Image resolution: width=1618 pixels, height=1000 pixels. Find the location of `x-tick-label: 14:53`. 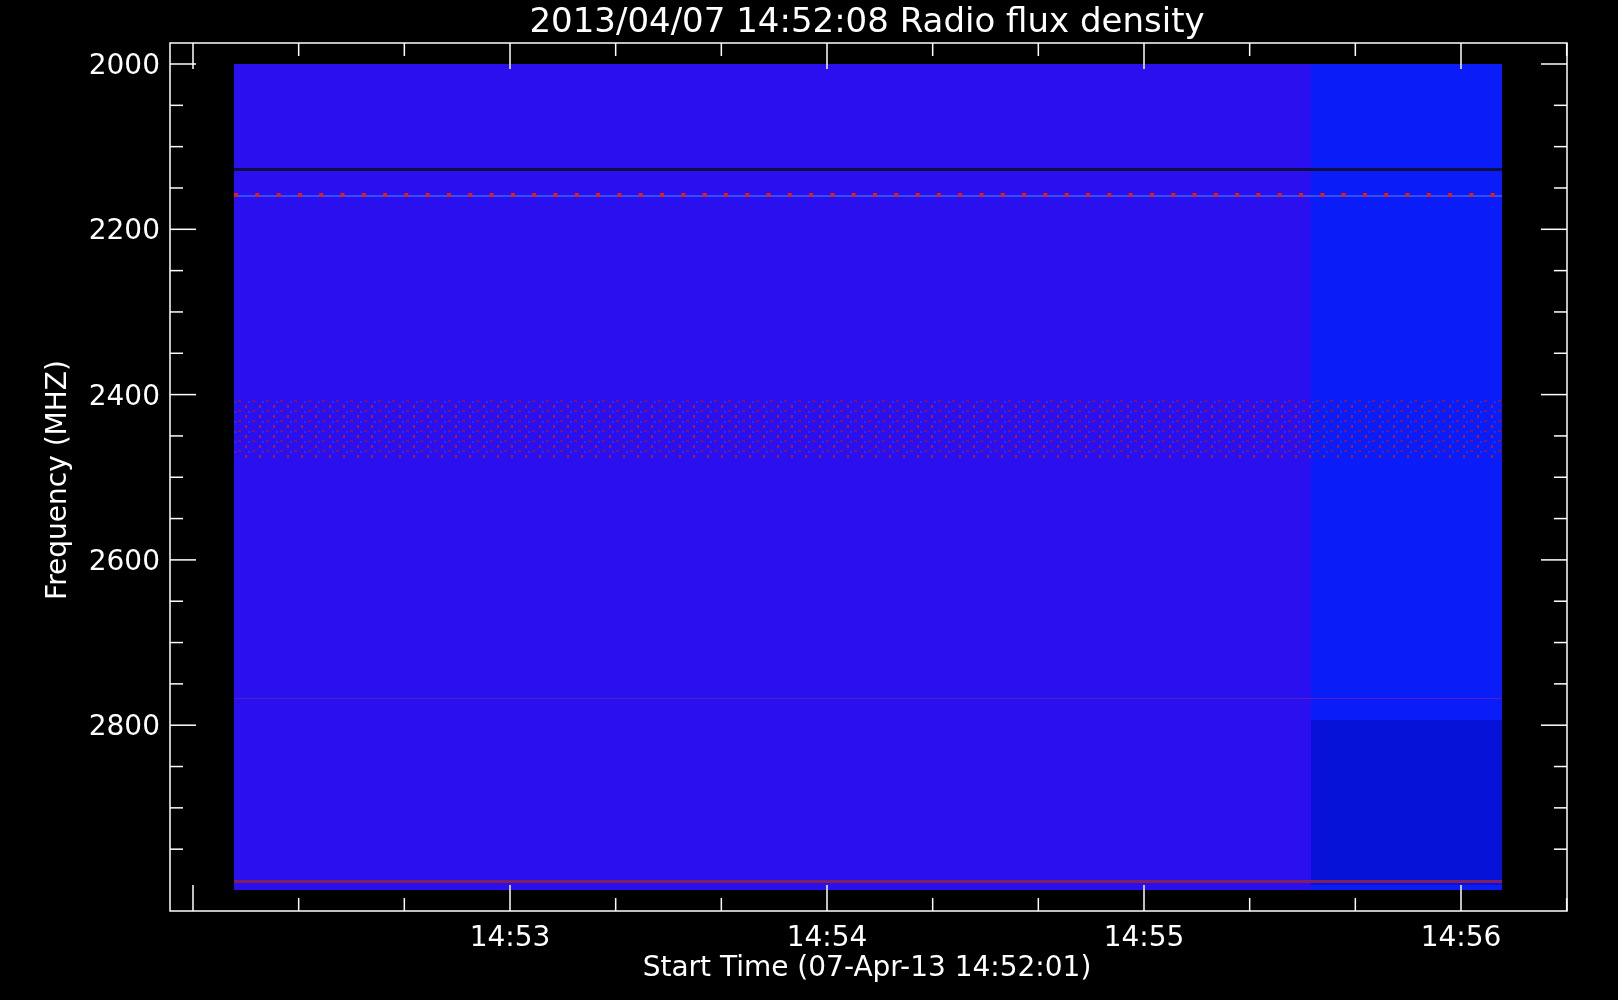

x-tick-label: 14:53 is located at coordinates (510, 936).